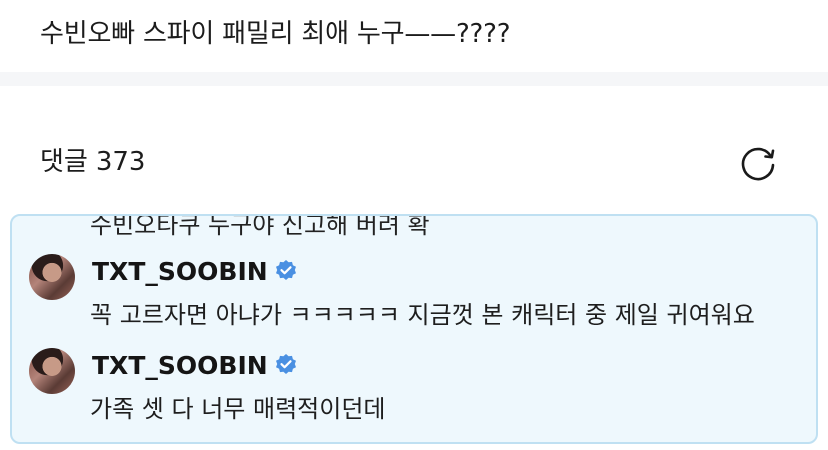  What do you see at coordinates (120, 162) in the screenshot?
I see `comments-count: 373` at bounding box center [120, 162].